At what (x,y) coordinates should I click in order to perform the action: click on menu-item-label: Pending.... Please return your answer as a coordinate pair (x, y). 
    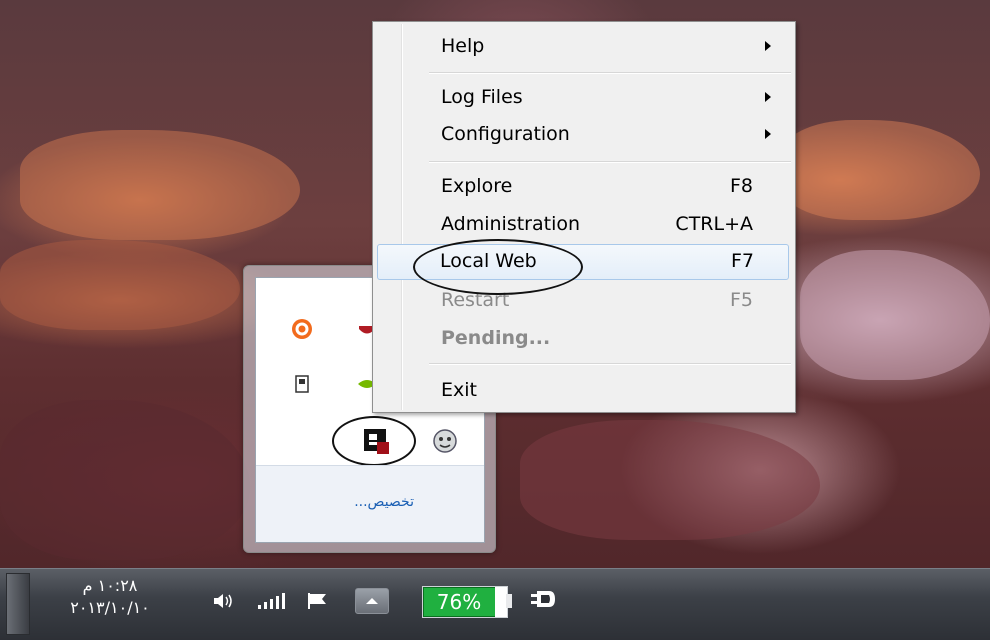
    Looking at the image, I should click on (496, 338).